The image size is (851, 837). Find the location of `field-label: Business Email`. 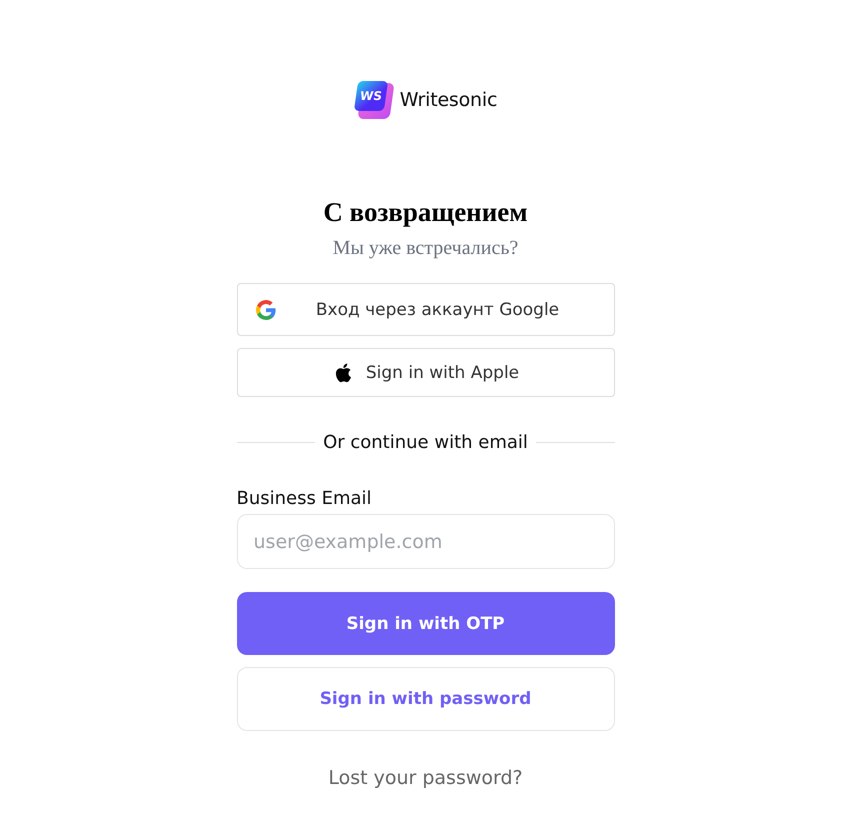

field-label: Business Email is located at coordinates (304, 499).